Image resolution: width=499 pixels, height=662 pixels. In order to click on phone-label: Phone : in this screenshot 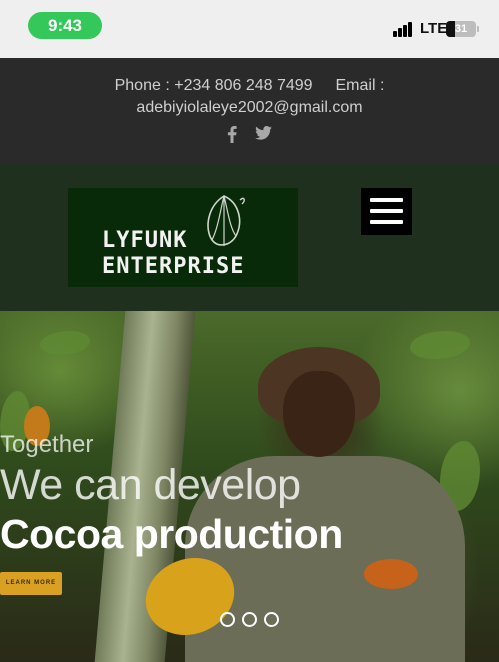, I will do `click(142, 85)`.